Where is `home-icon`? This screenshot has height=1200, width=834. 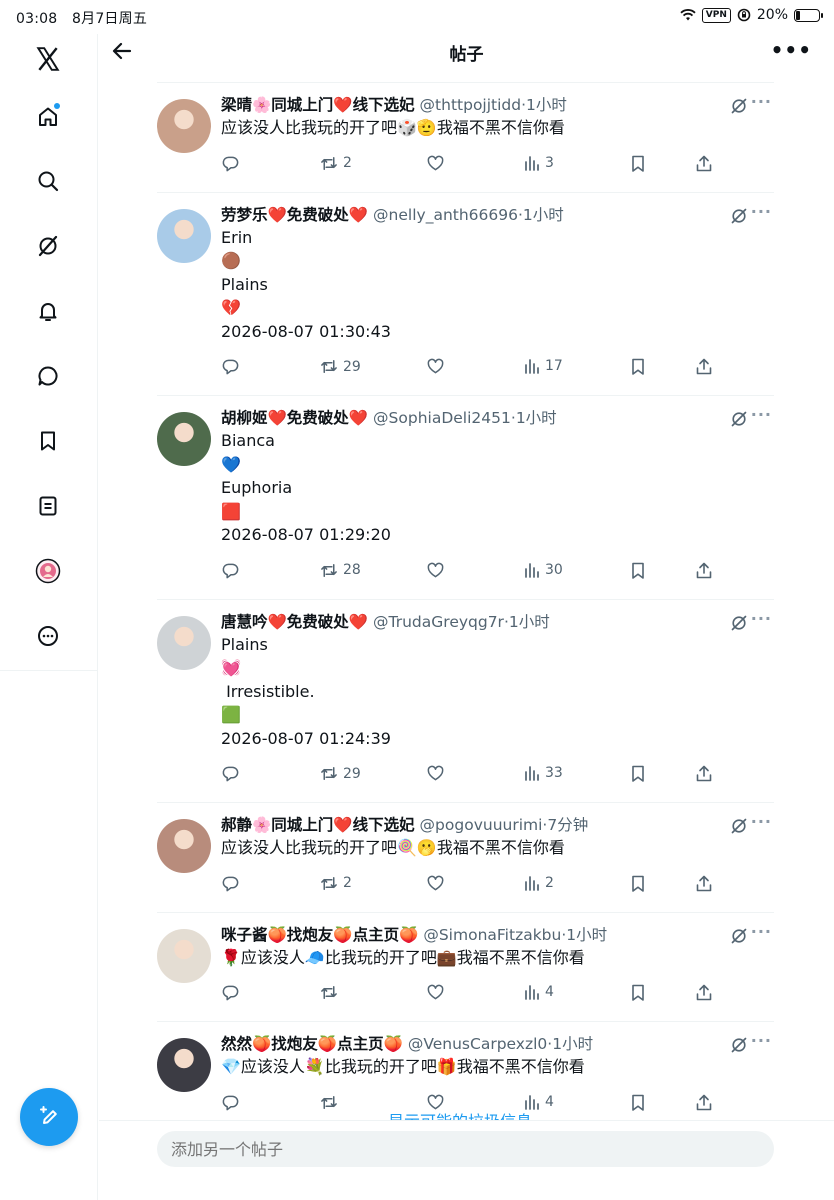
home-icon is located at coordinates (48, 117).